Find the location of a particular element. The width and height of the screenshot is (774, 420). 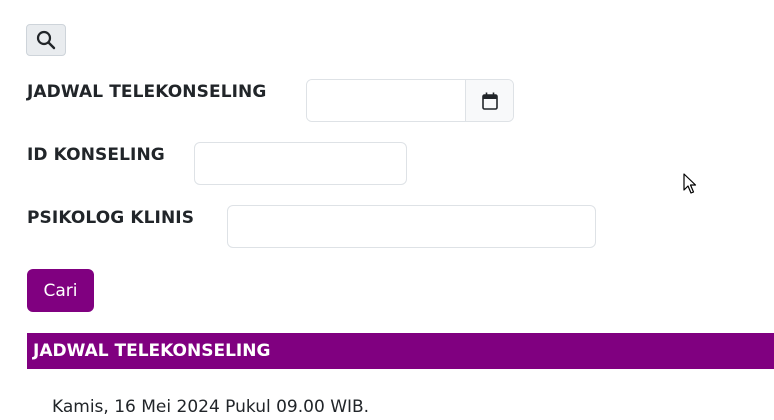

search-toggle-button is located at coordinates (46, 40).